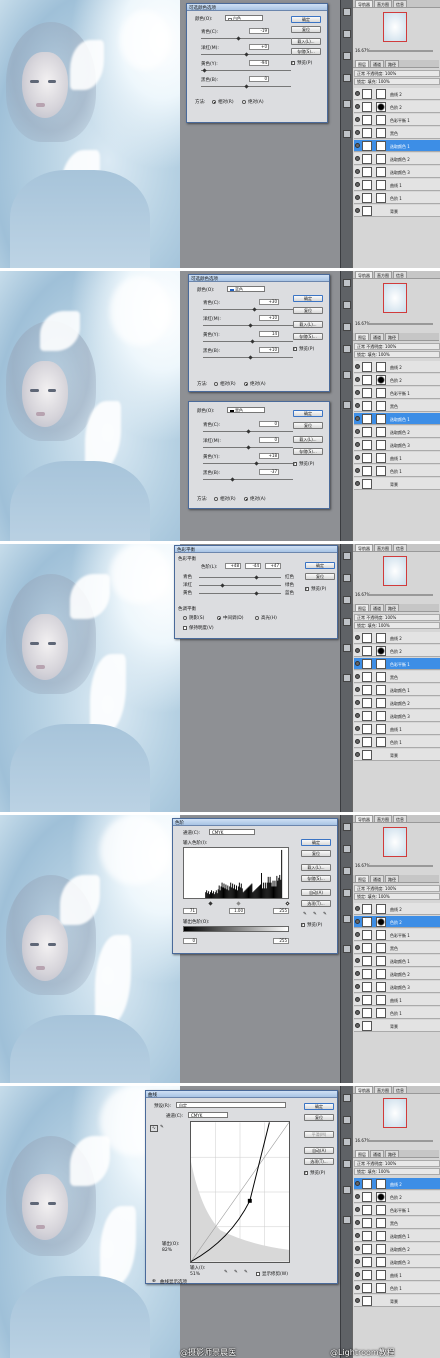 The height and width of the screenshot is (1358, 440). What do you see at coordinates (281, 941) in the screenshot?
I see `output-white-field: 255` at bounding box center [281, 941].